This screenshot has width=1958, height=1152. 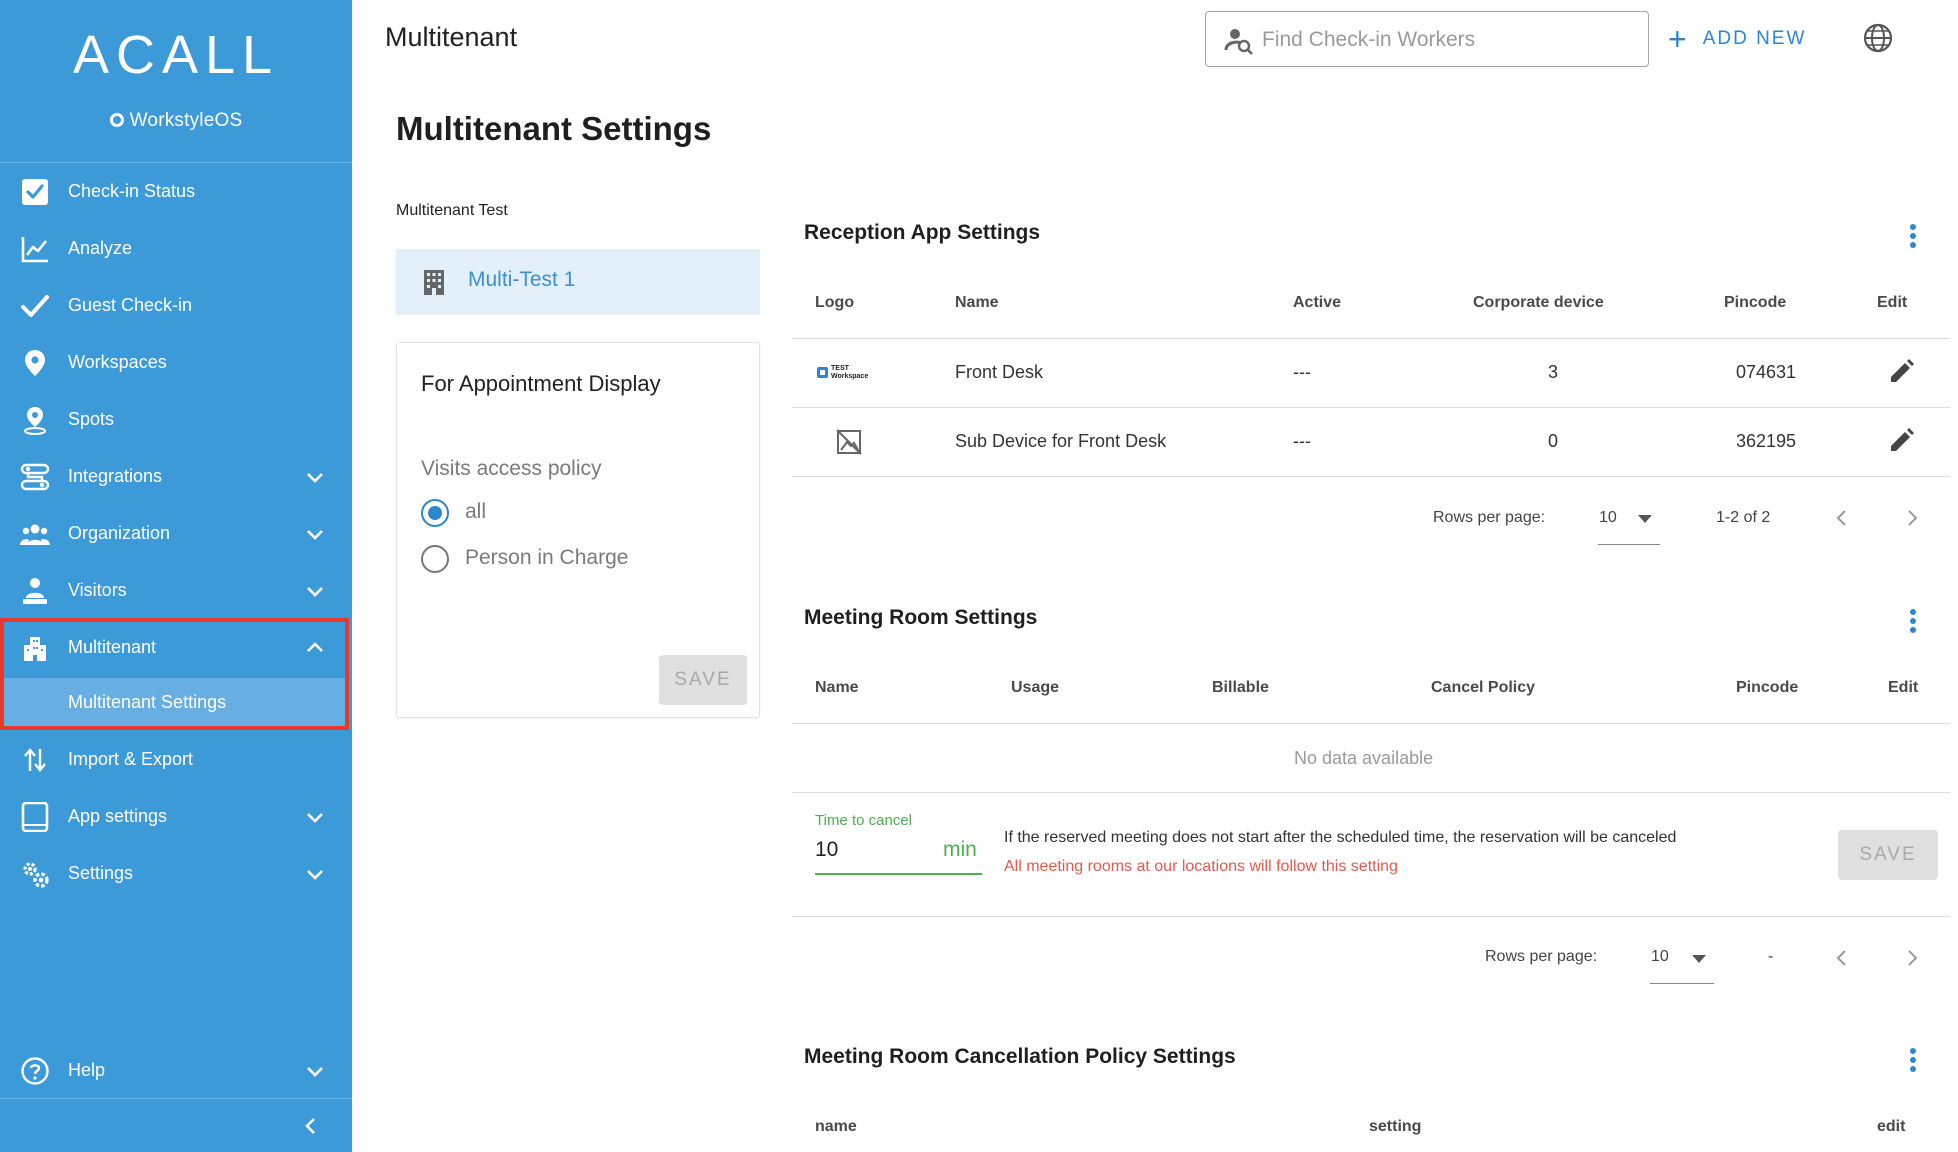 I want to click on section-title: Meeting Room Settings, so click(x=921, y=617).